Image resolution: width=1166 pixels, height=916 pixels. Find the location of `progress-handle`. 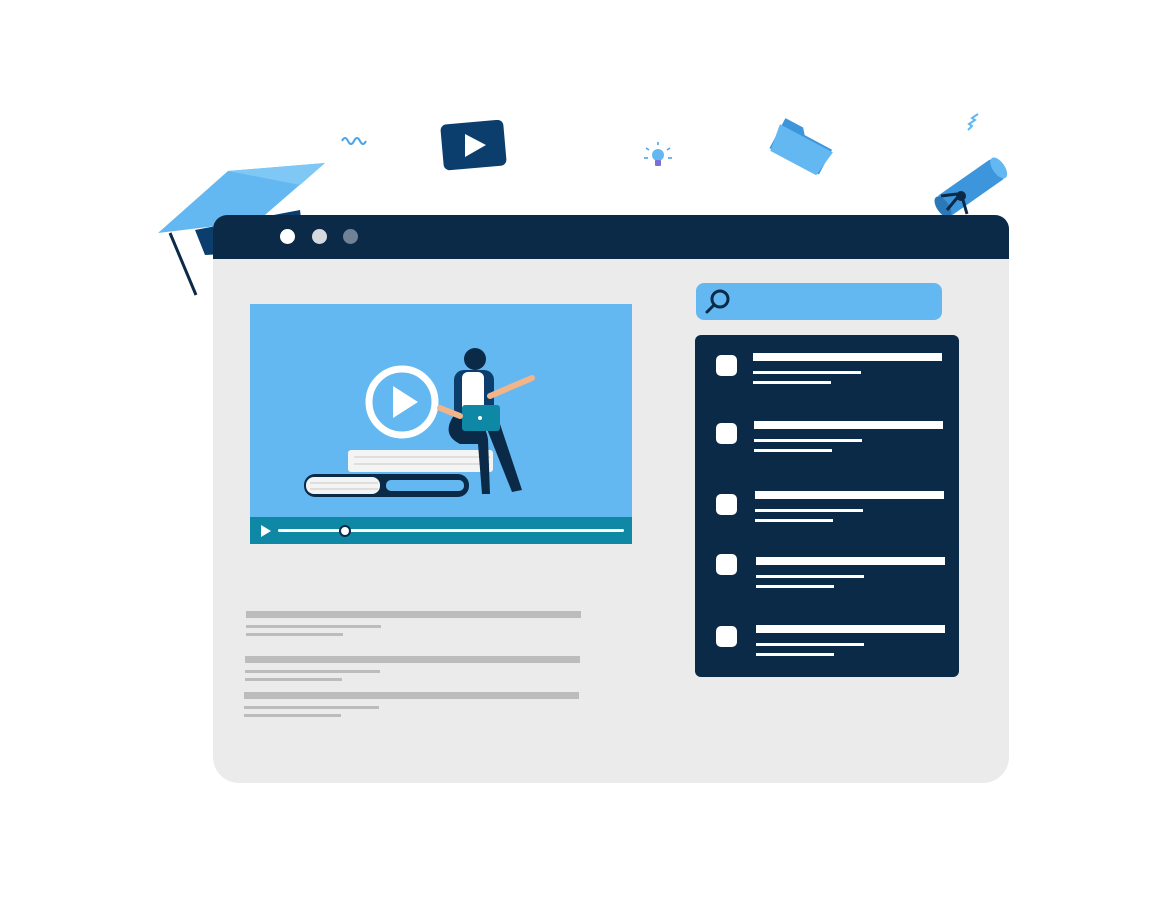

progress-handle is located at coordinates (345, 531).